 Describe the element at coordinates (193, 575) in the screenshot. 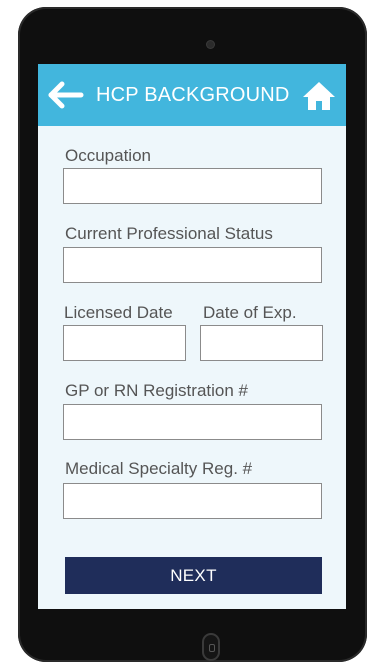

I see `next-button: NEXT` at that location.